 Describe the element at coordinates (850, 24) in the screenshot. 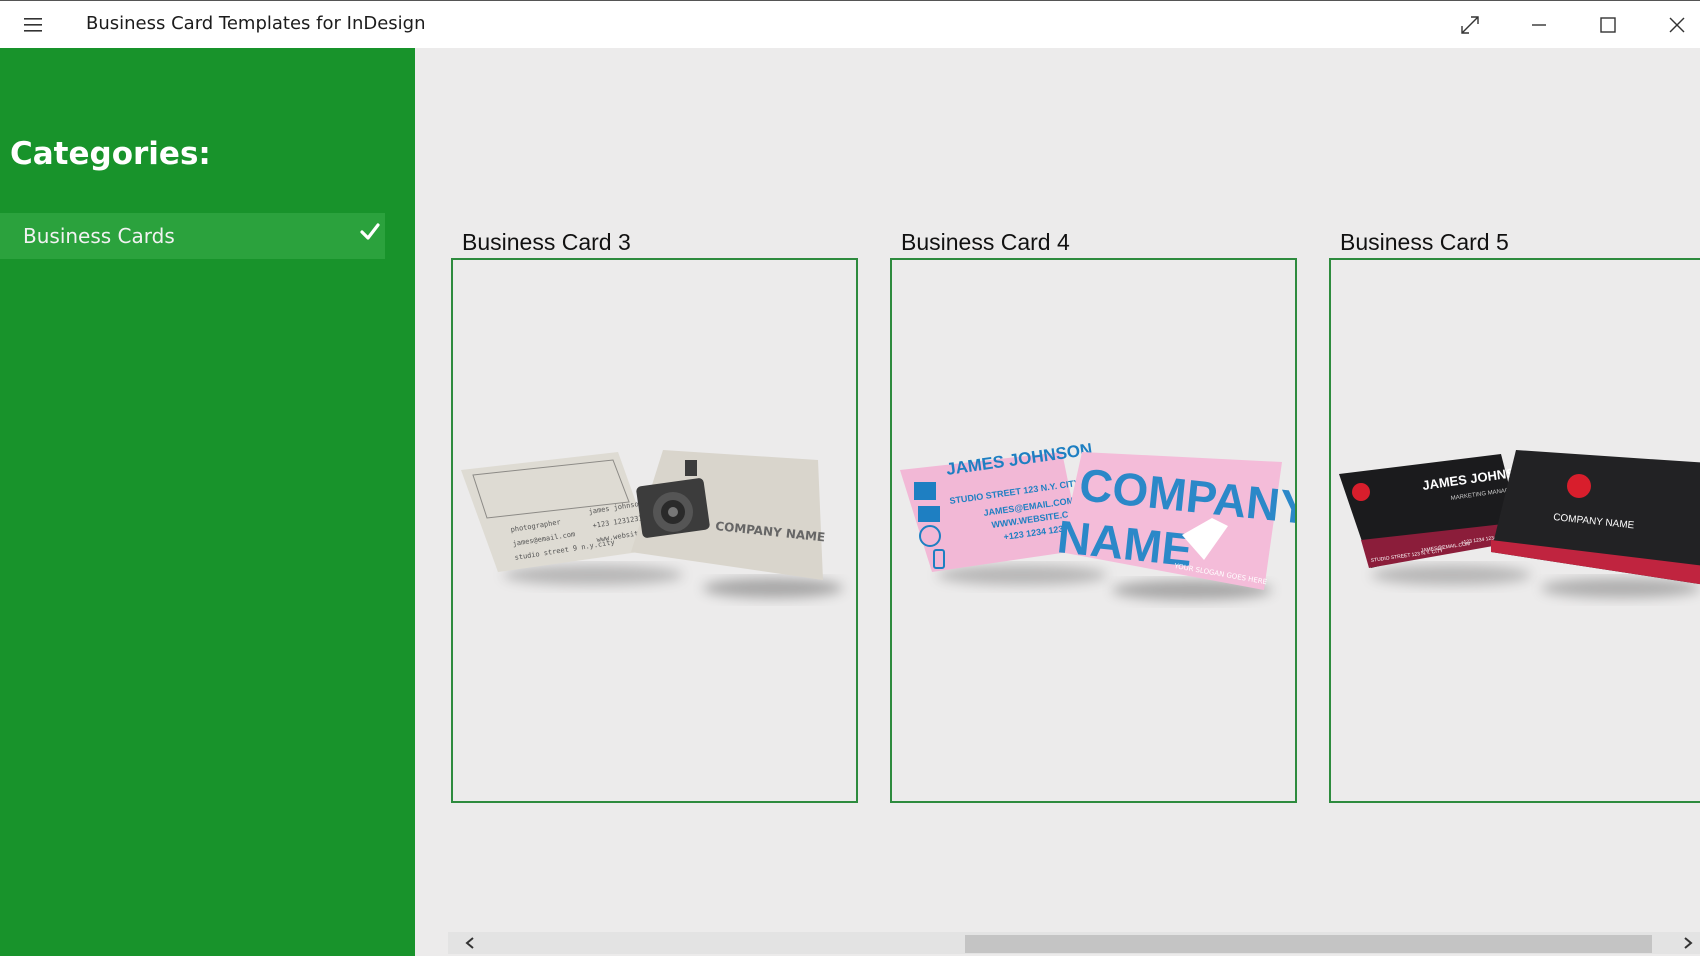

I see `title-bar: Business Card Templates for InDesign` at that location.